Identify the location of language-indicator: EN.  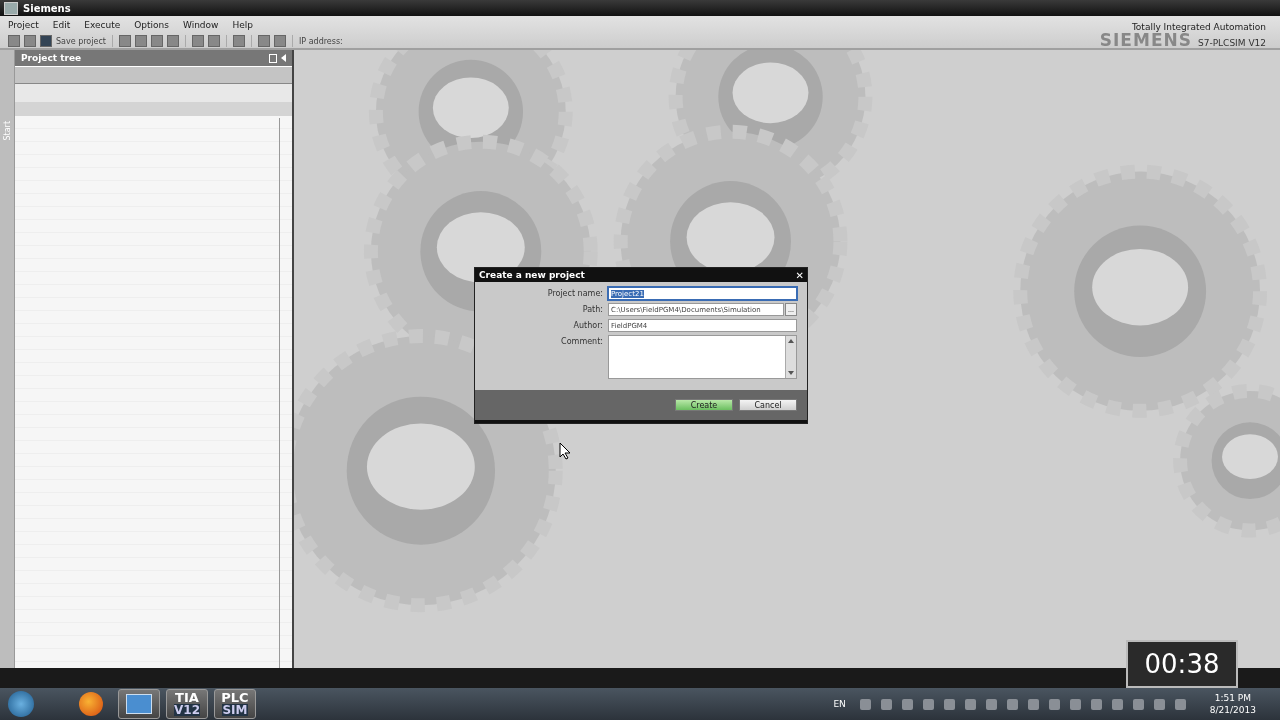
(839, 704).